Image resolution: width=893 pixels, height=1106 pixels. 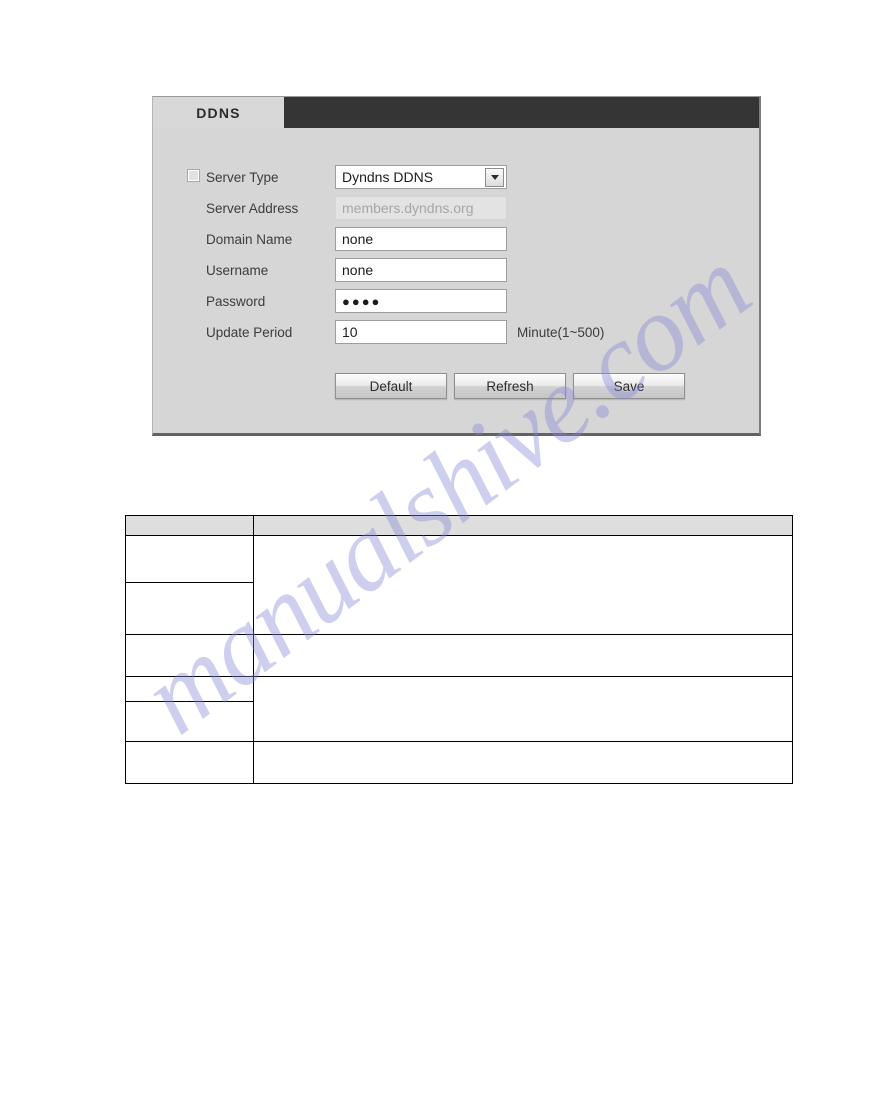 I want to click on update-period-unit: Minute(1~500), so click(x=561, y=332).